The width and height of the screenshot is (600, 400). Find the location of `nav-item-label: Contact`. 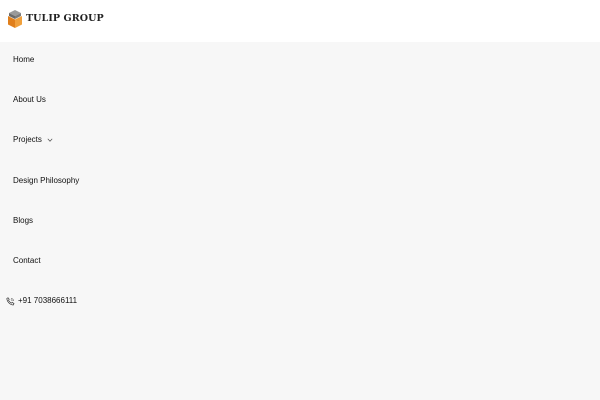

nav-item-label: Contact is located at coordinates (27, 260).